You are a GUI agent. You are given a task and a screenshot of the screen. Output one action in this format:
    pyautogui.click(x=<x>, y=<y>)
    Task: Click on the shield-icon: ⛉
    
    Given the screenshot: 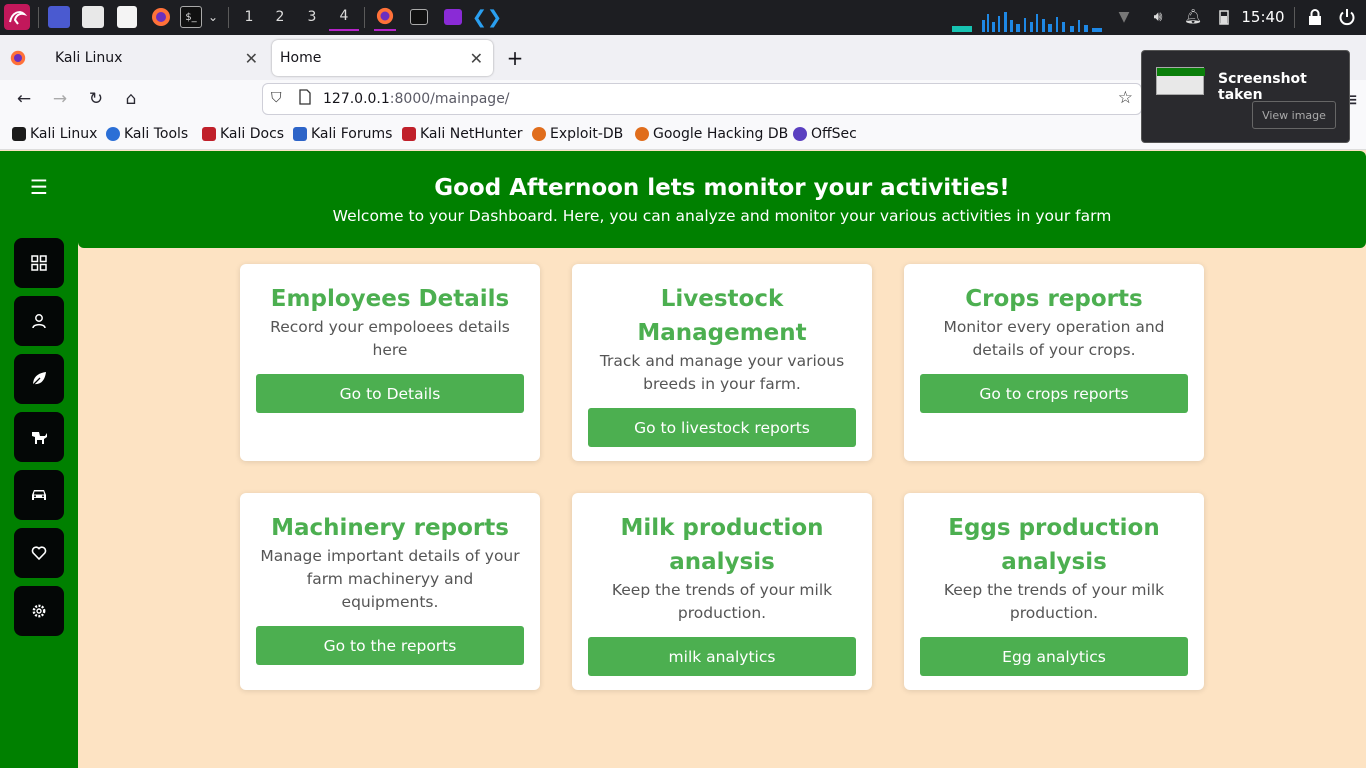 What is the action you would take?
    pyautogui.click(x=276, y=98)
    